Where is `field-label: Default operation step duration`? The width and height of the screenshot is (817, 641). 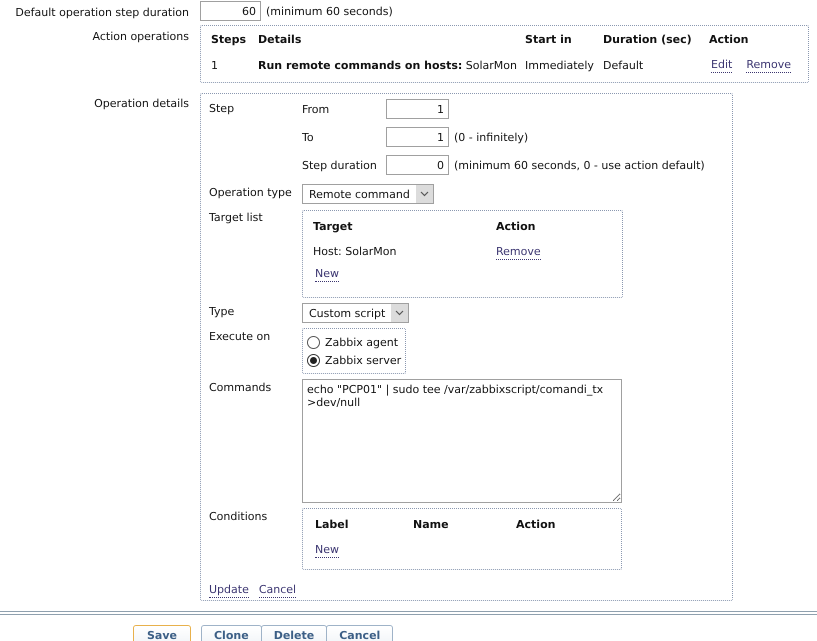 field-label: Default operation step duration is located at coordinates (101, 12).